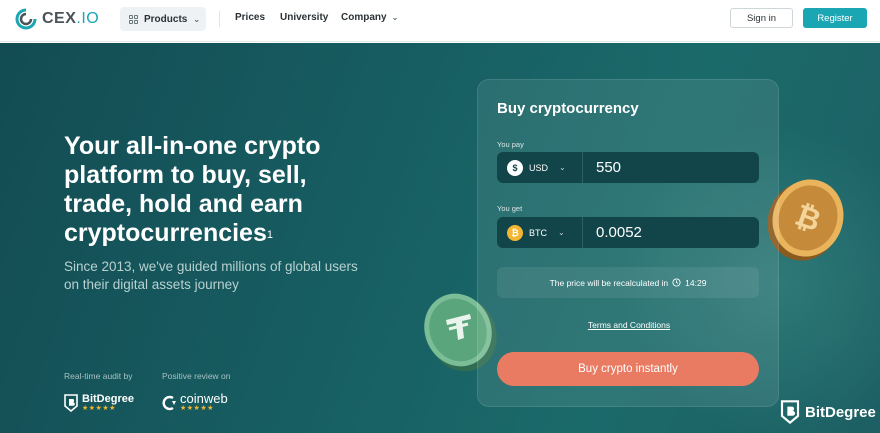  Describe the element at coordinates (835, 18) in the screenshot. I see `register-button: Register` at that location.